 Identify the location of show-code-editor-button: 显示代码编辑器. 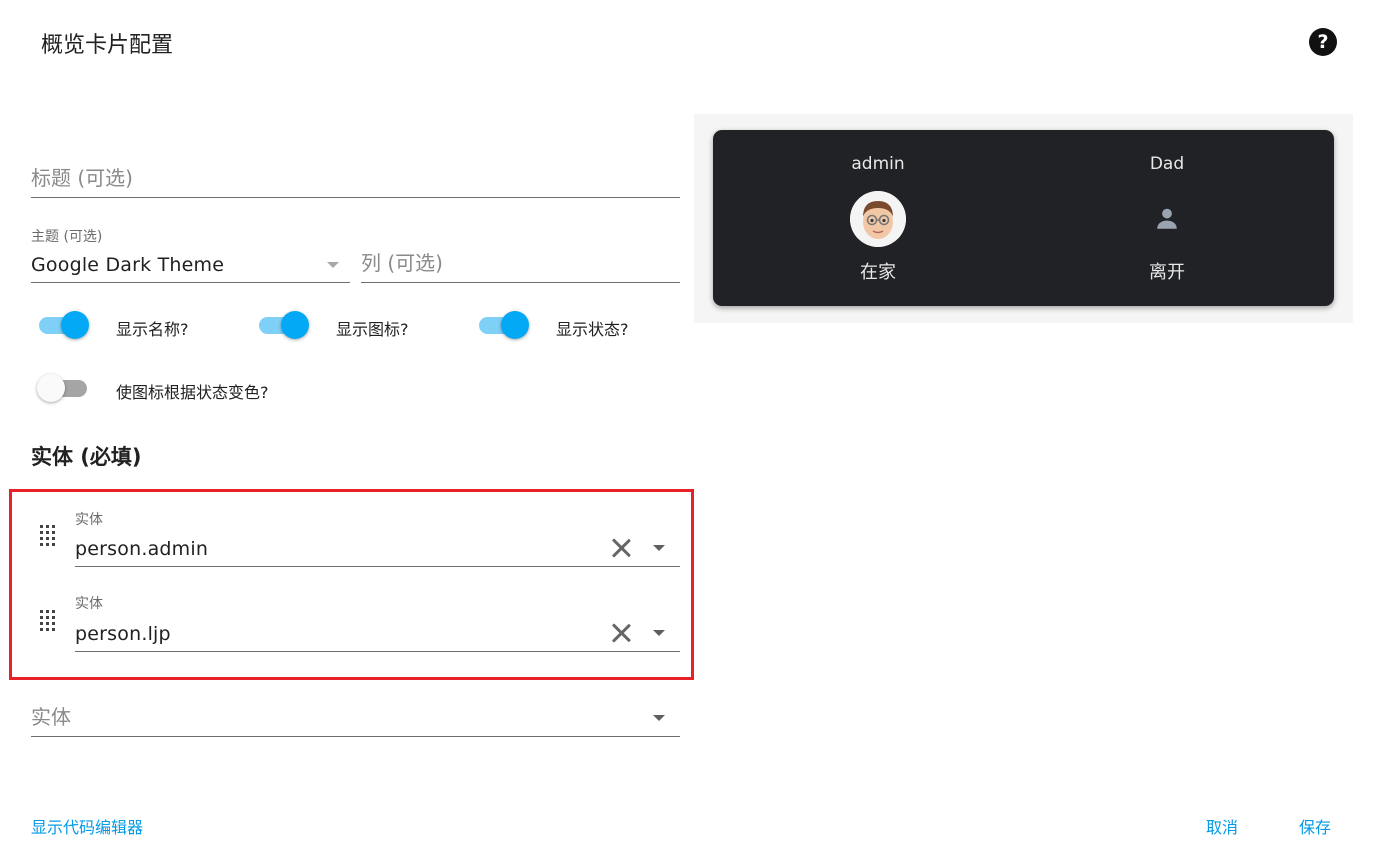
(87, 826).